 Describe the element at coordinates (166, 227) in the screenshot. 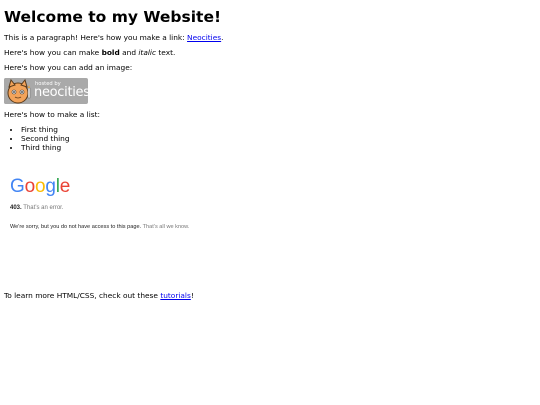

I see `error-tail-text: That’s all we know.` at that location.